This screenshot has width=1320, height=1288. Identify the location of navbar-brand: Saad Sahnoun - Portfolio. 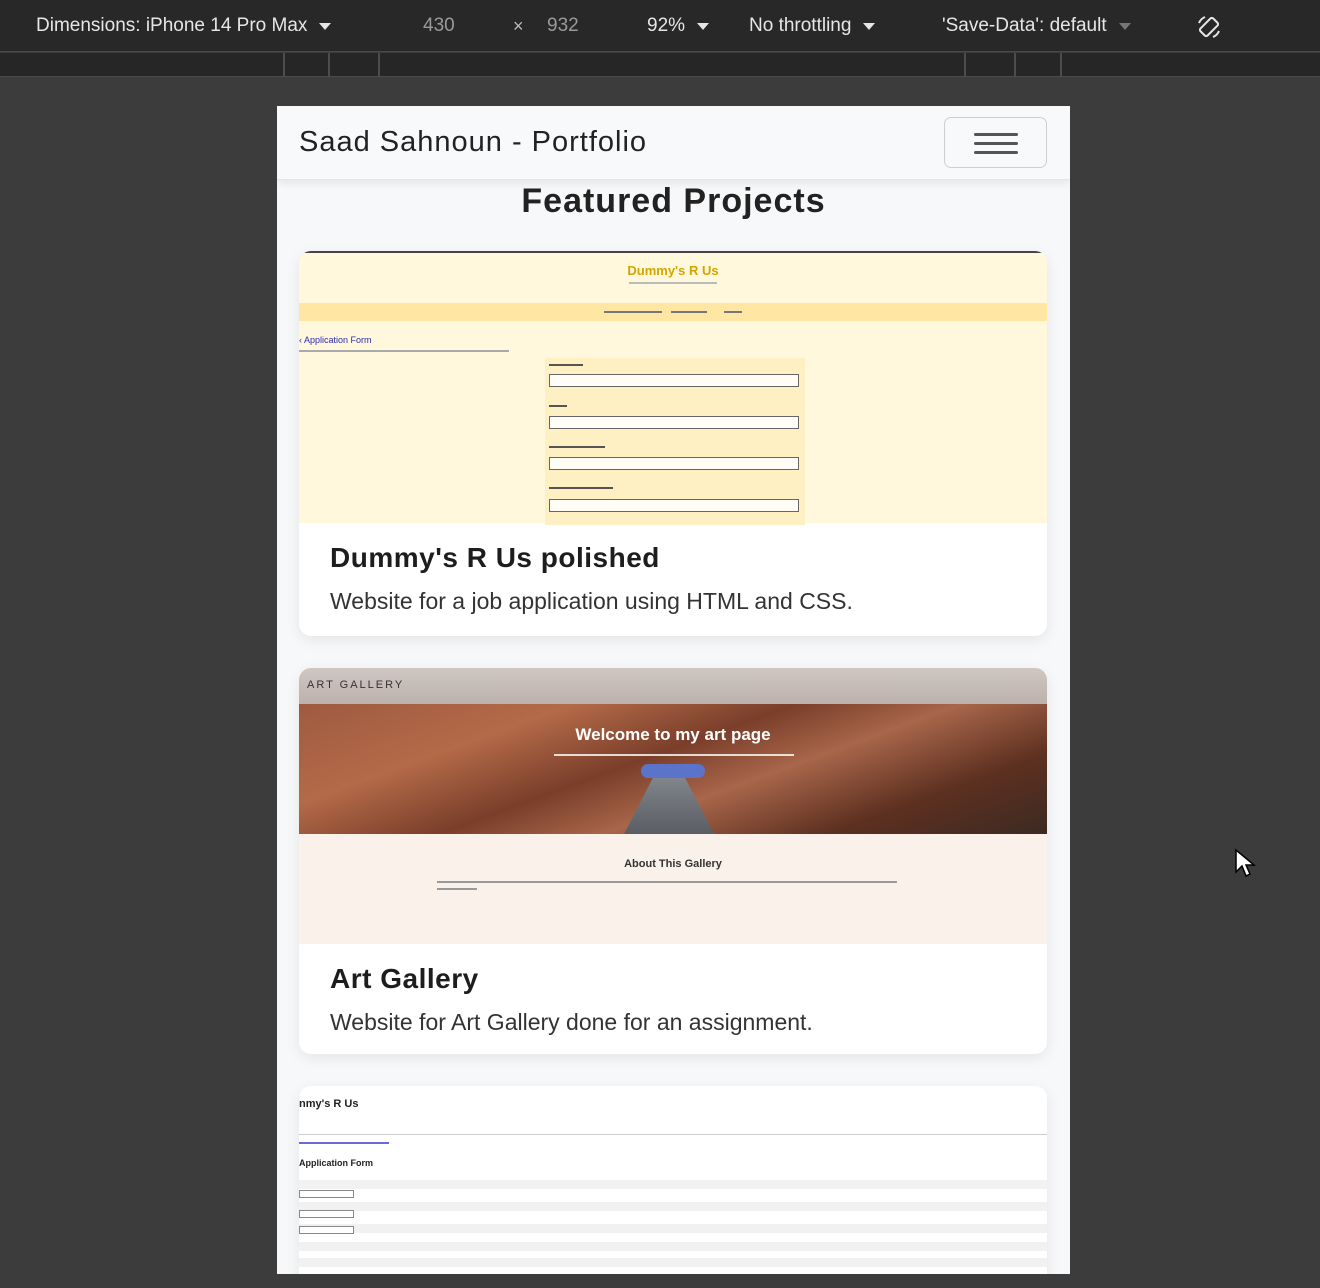
(473, 142).